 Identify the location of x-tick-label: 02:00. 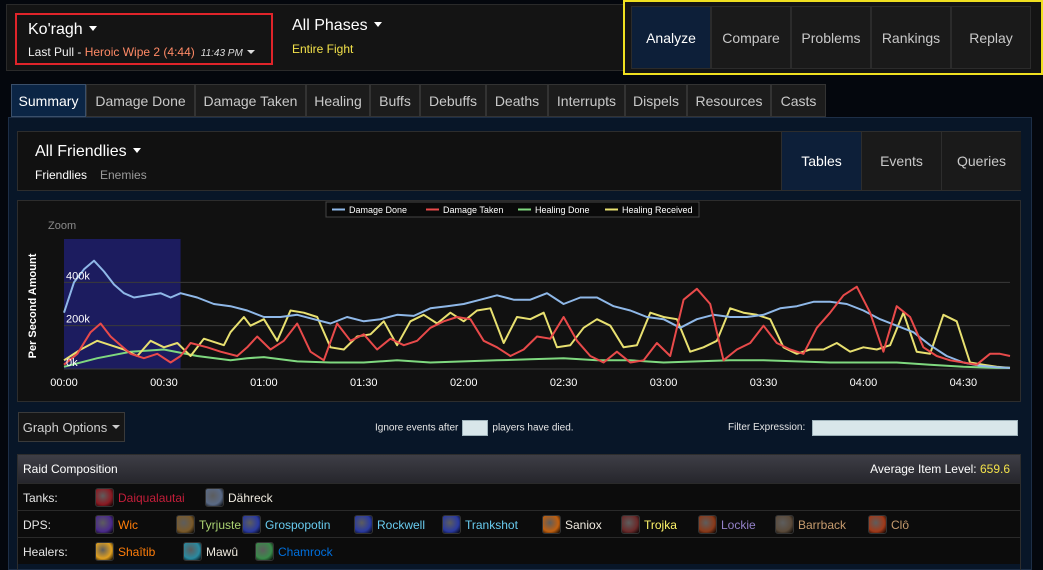
(464, 383).